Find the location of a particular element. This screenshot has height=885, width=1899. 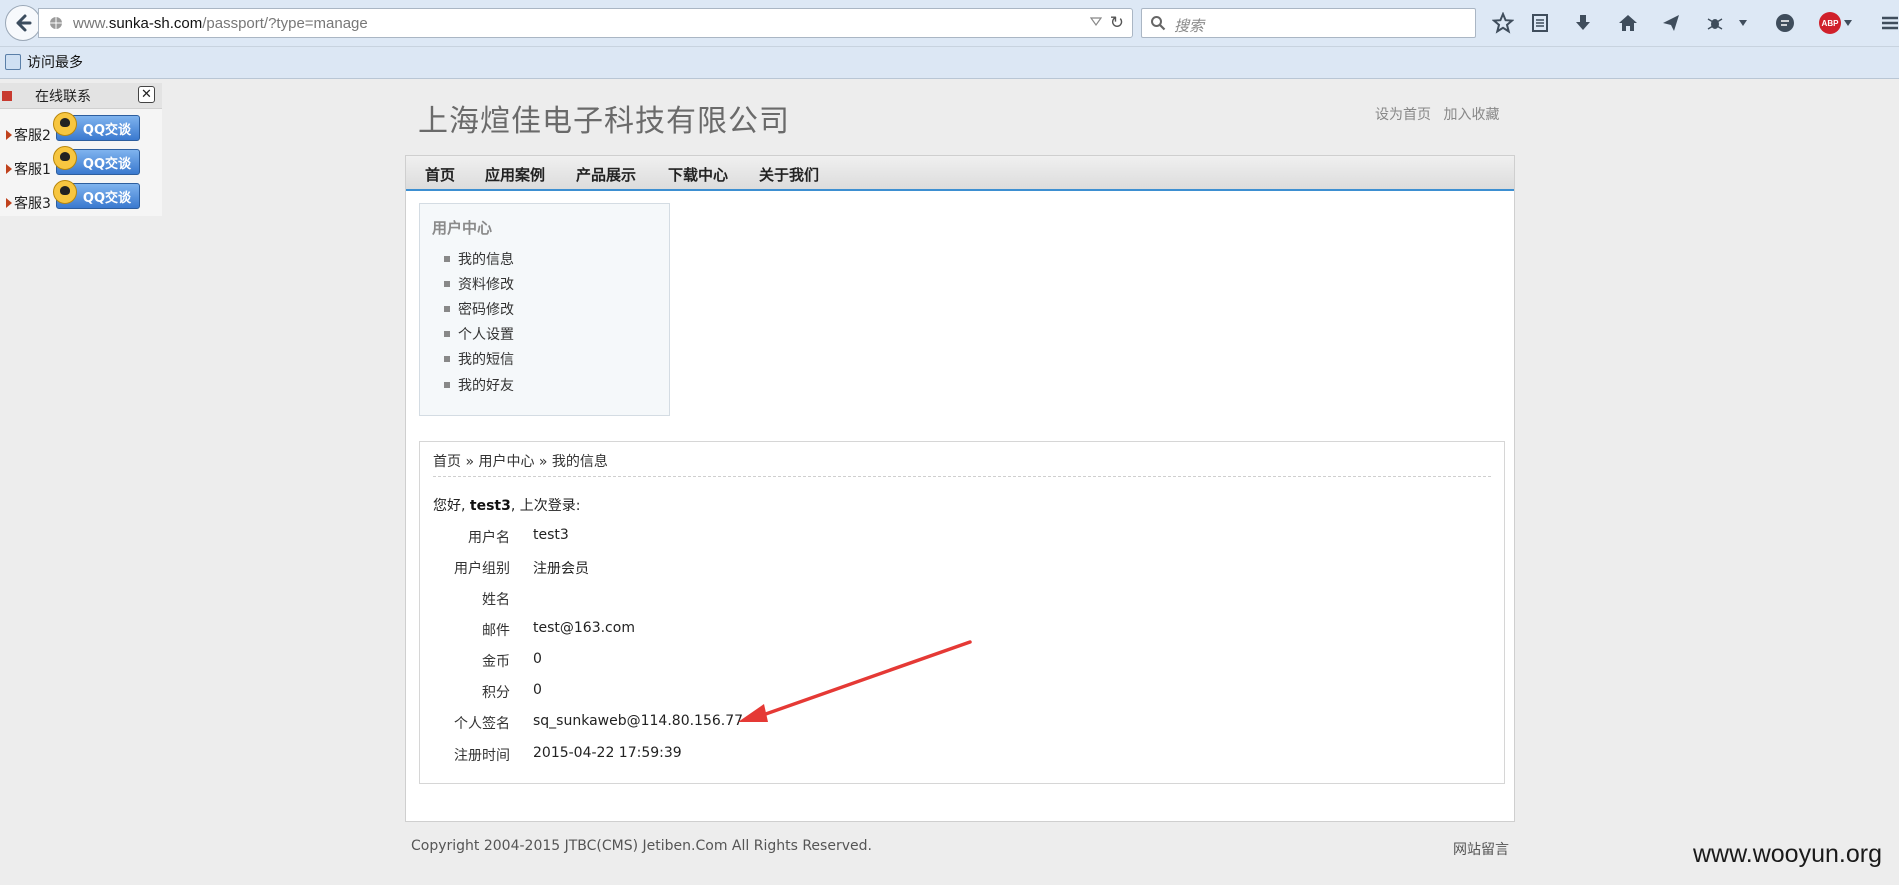

online-contact-header: 在线联系 ✕ is located at coordinates (81, 96).